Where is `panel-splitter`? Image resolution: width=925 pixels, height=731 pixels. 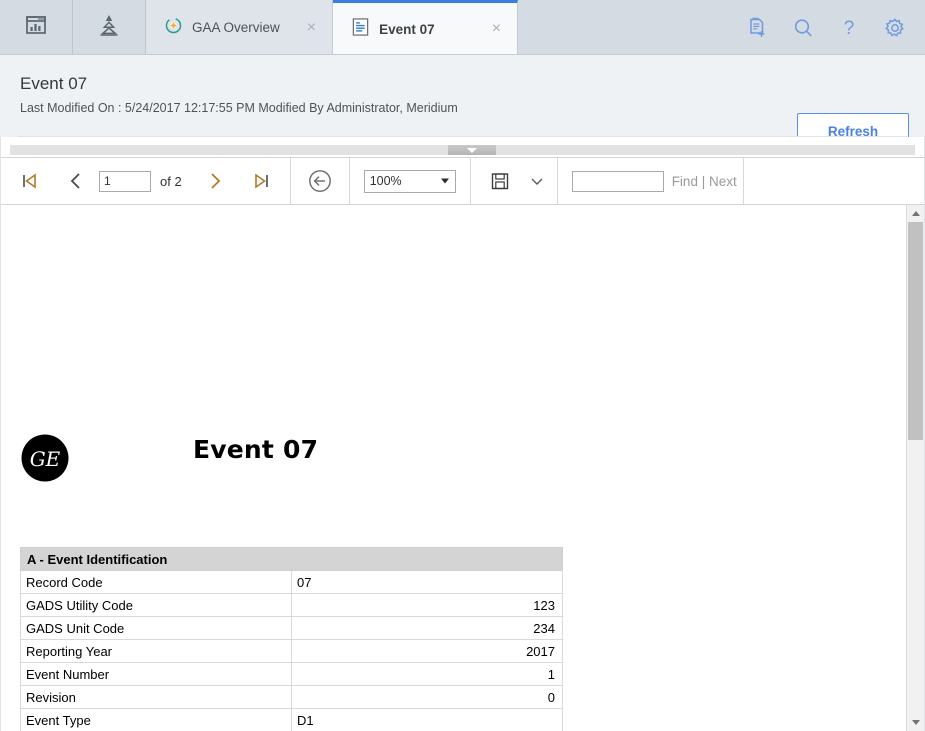
panel-splitter is located at coordinates (462, 147).